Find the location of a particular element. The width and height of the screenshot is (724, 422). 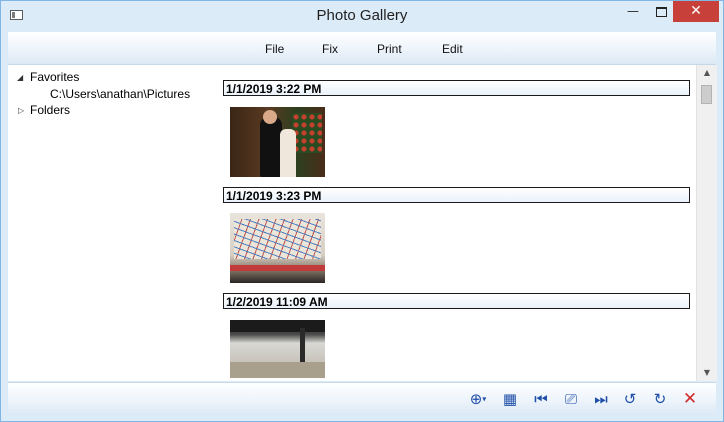

menu-edit: Edit is located at coordinates (452, 49).